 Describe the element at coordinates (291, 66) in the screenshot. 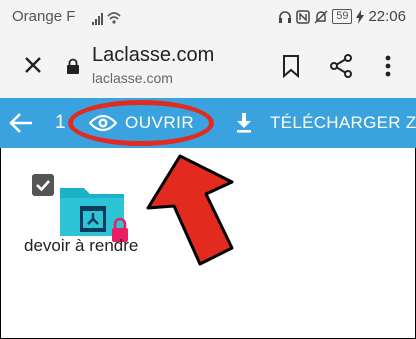

I see `bookmark-icon` at that location.